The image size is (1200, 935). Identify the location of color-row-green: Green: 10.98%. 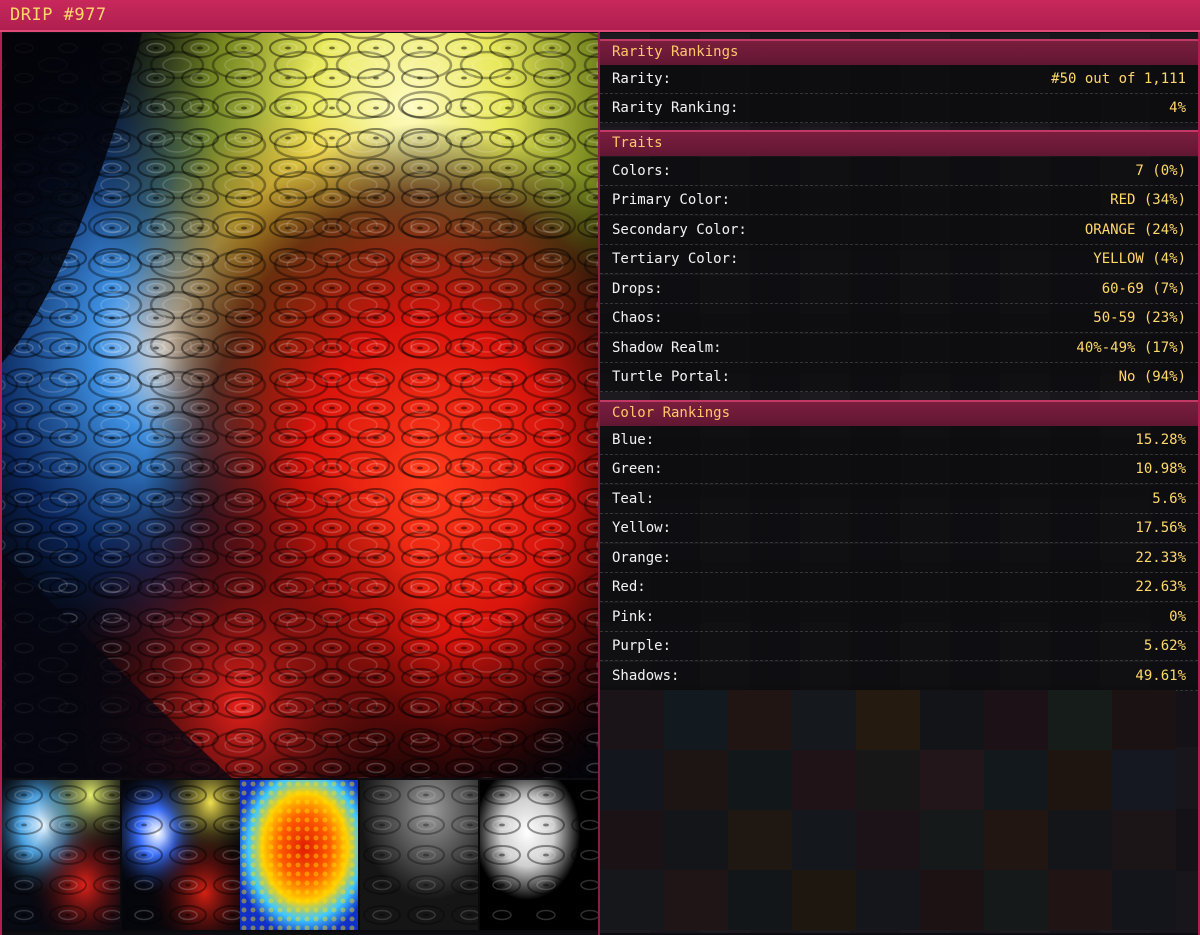
(899, 469).